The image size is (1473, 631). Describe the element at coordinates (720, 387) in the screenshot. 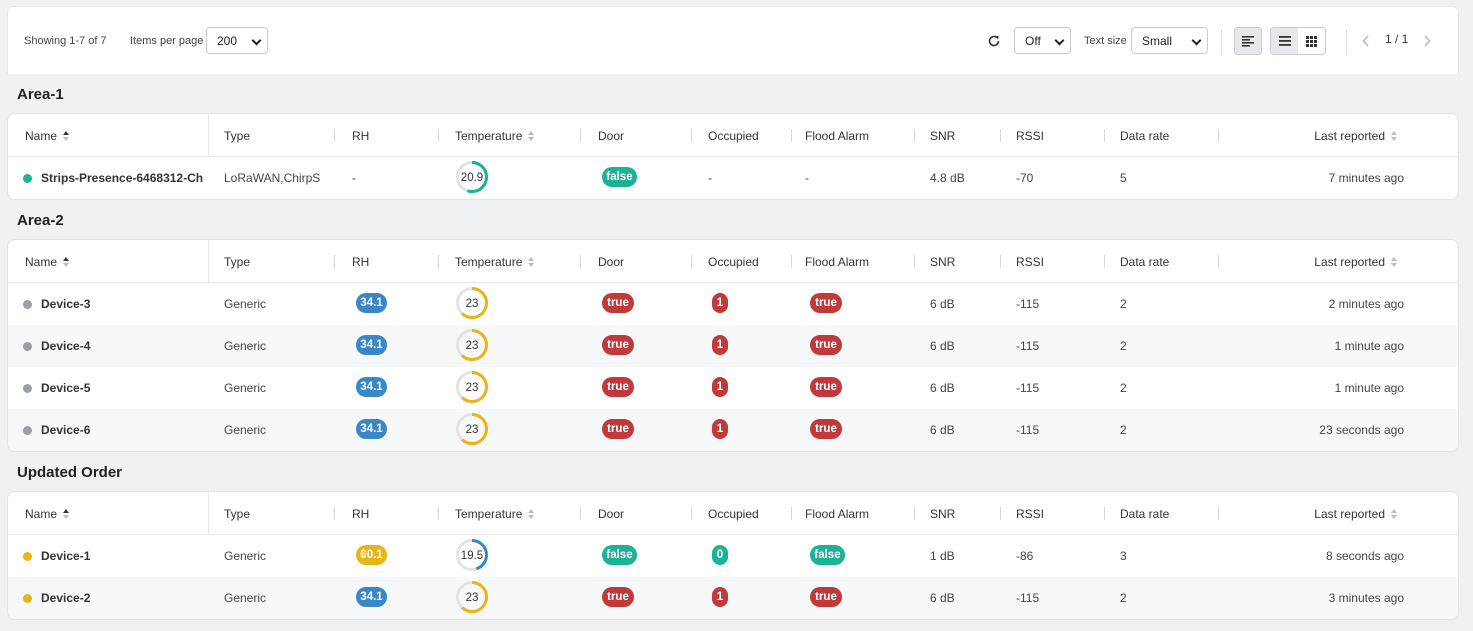

I see `occupied-badge: 1` at that location.